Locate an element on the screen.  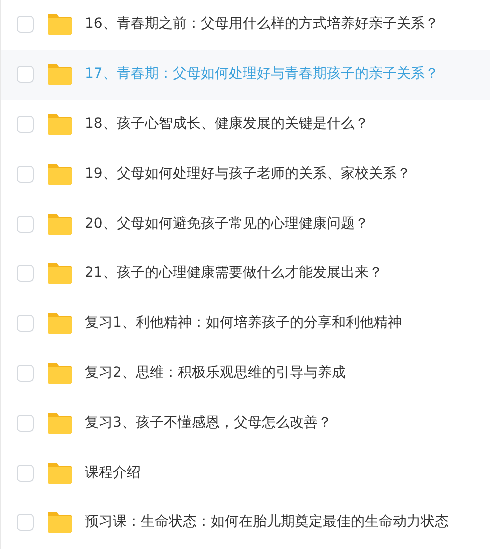
folder-name: 17、青春期：父母如何处理好与青春期孩子的亲子关系？ is located at coordinates (262, 74).